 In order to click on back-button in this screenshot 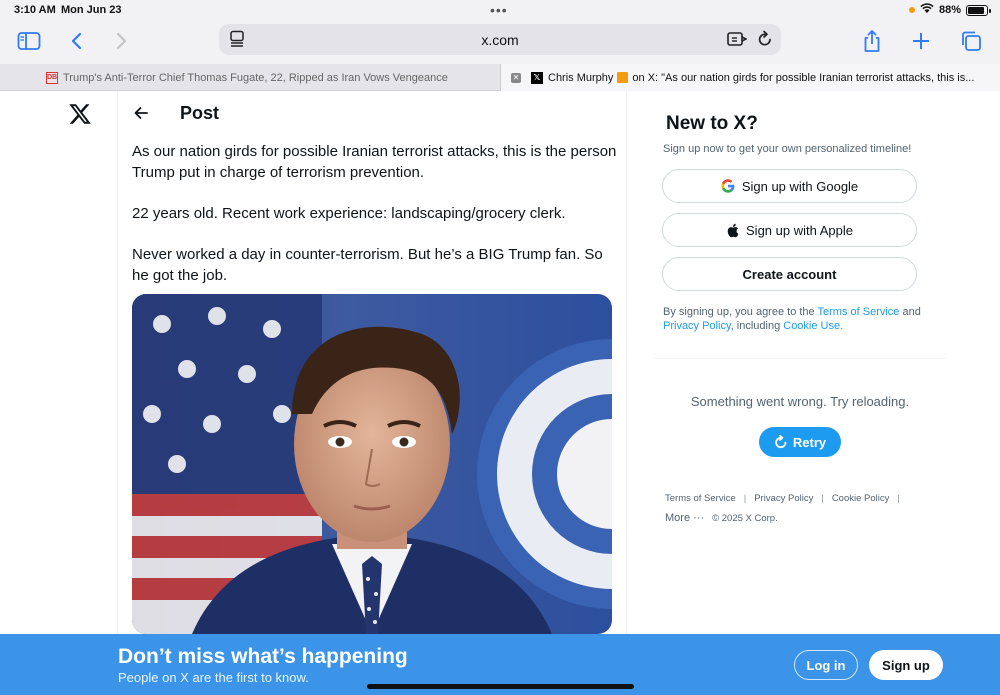, I will do `click(141, 113)`.